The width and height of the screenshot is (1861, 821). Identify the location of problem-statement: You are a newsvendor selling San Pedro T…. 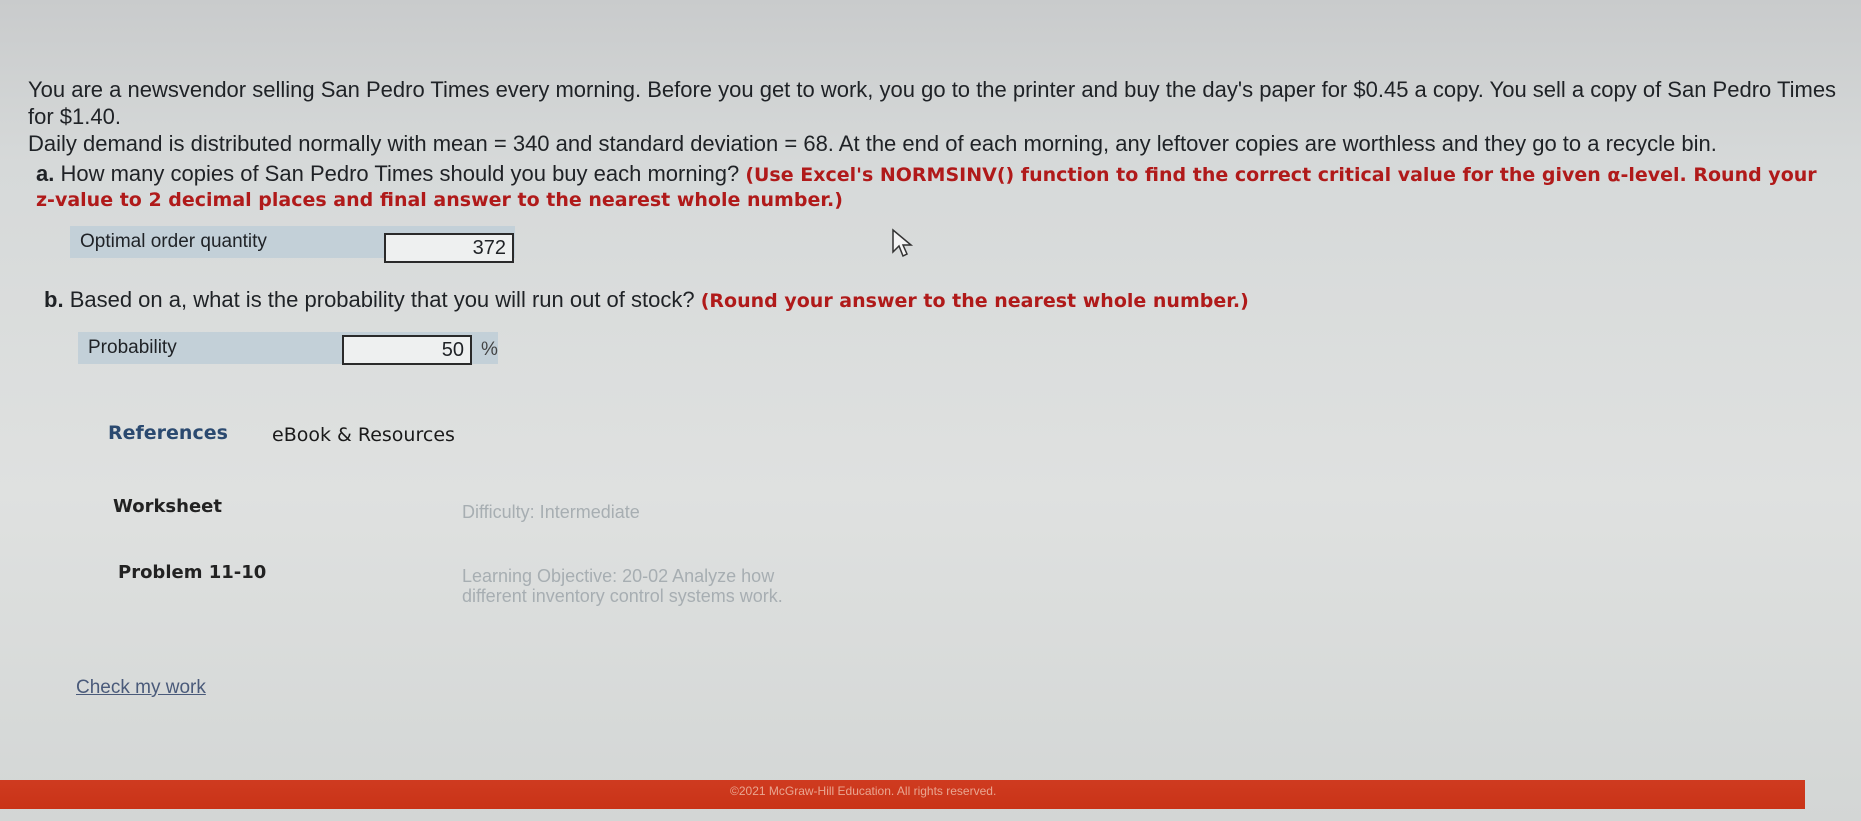
(938, 116).